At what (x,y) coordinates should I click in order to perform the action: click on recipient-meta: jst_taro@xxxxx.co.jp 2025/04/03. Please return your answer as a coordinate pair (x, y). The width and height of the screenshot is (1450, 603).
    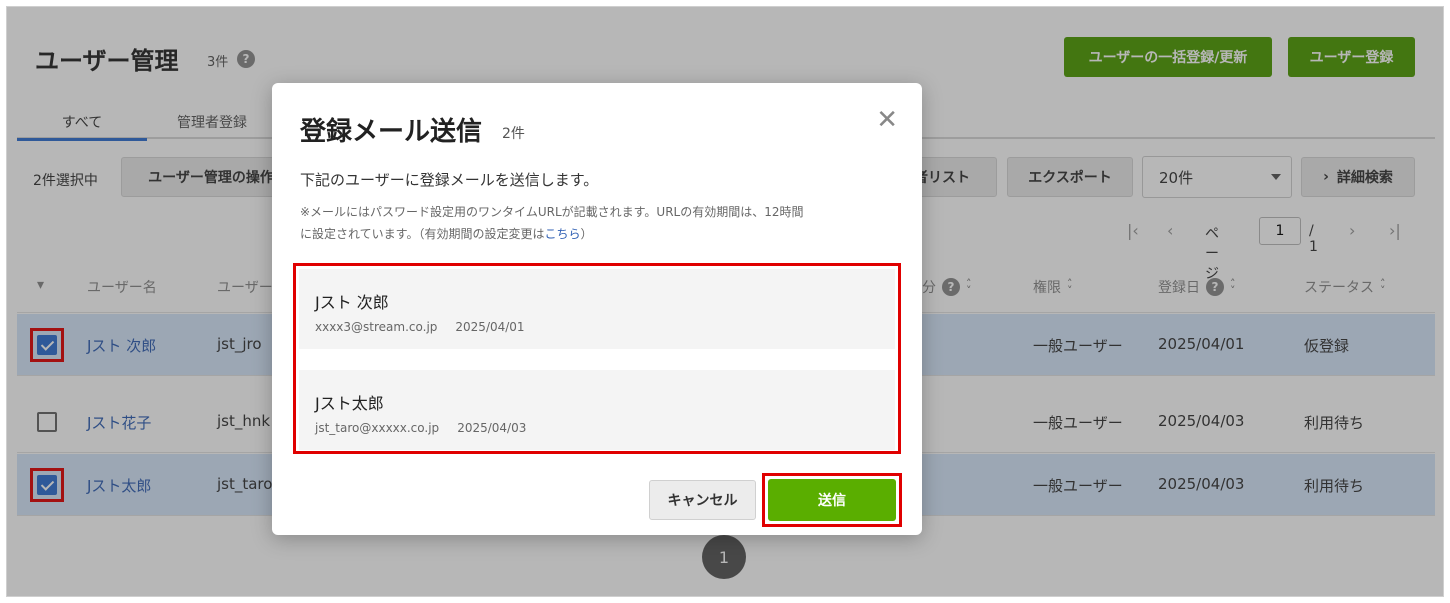
    Looking at the image, I should click on (420, 428).